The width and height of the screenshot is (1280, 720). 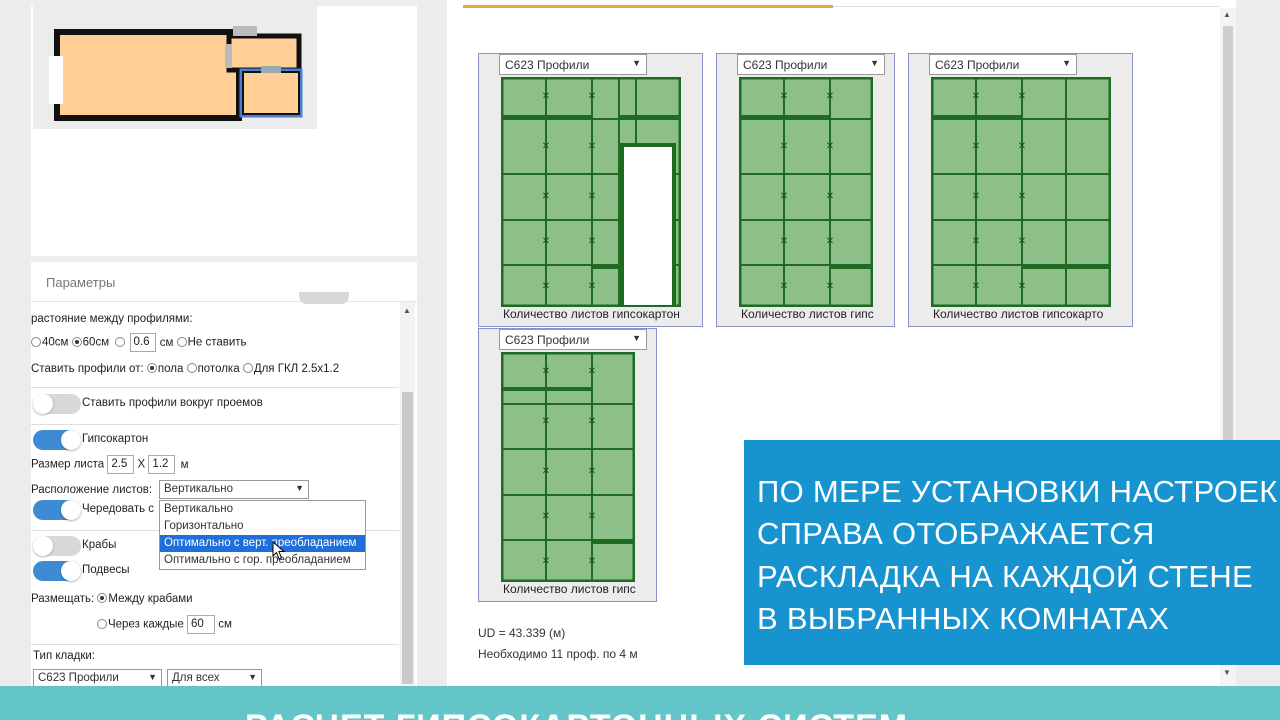 What do you see at coordinates (1018, 314) in the screenshot?
I see `wall-caption: Количество листов гипсокарто` at bounding box center [1018, 314].